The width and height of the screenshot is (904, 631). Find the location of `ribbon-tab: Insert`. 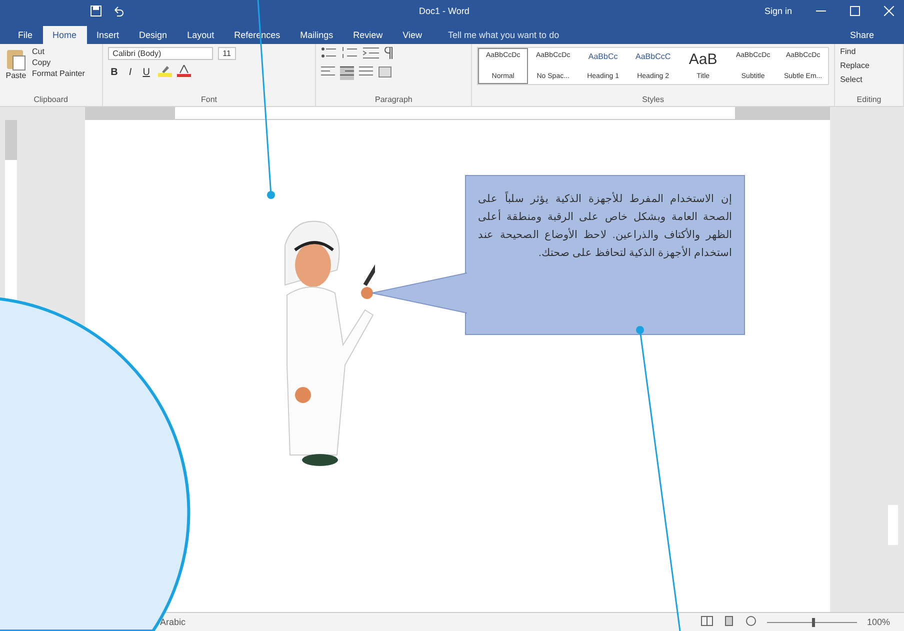

ribbon-tab: Insert is located at coordinates (108, 35).